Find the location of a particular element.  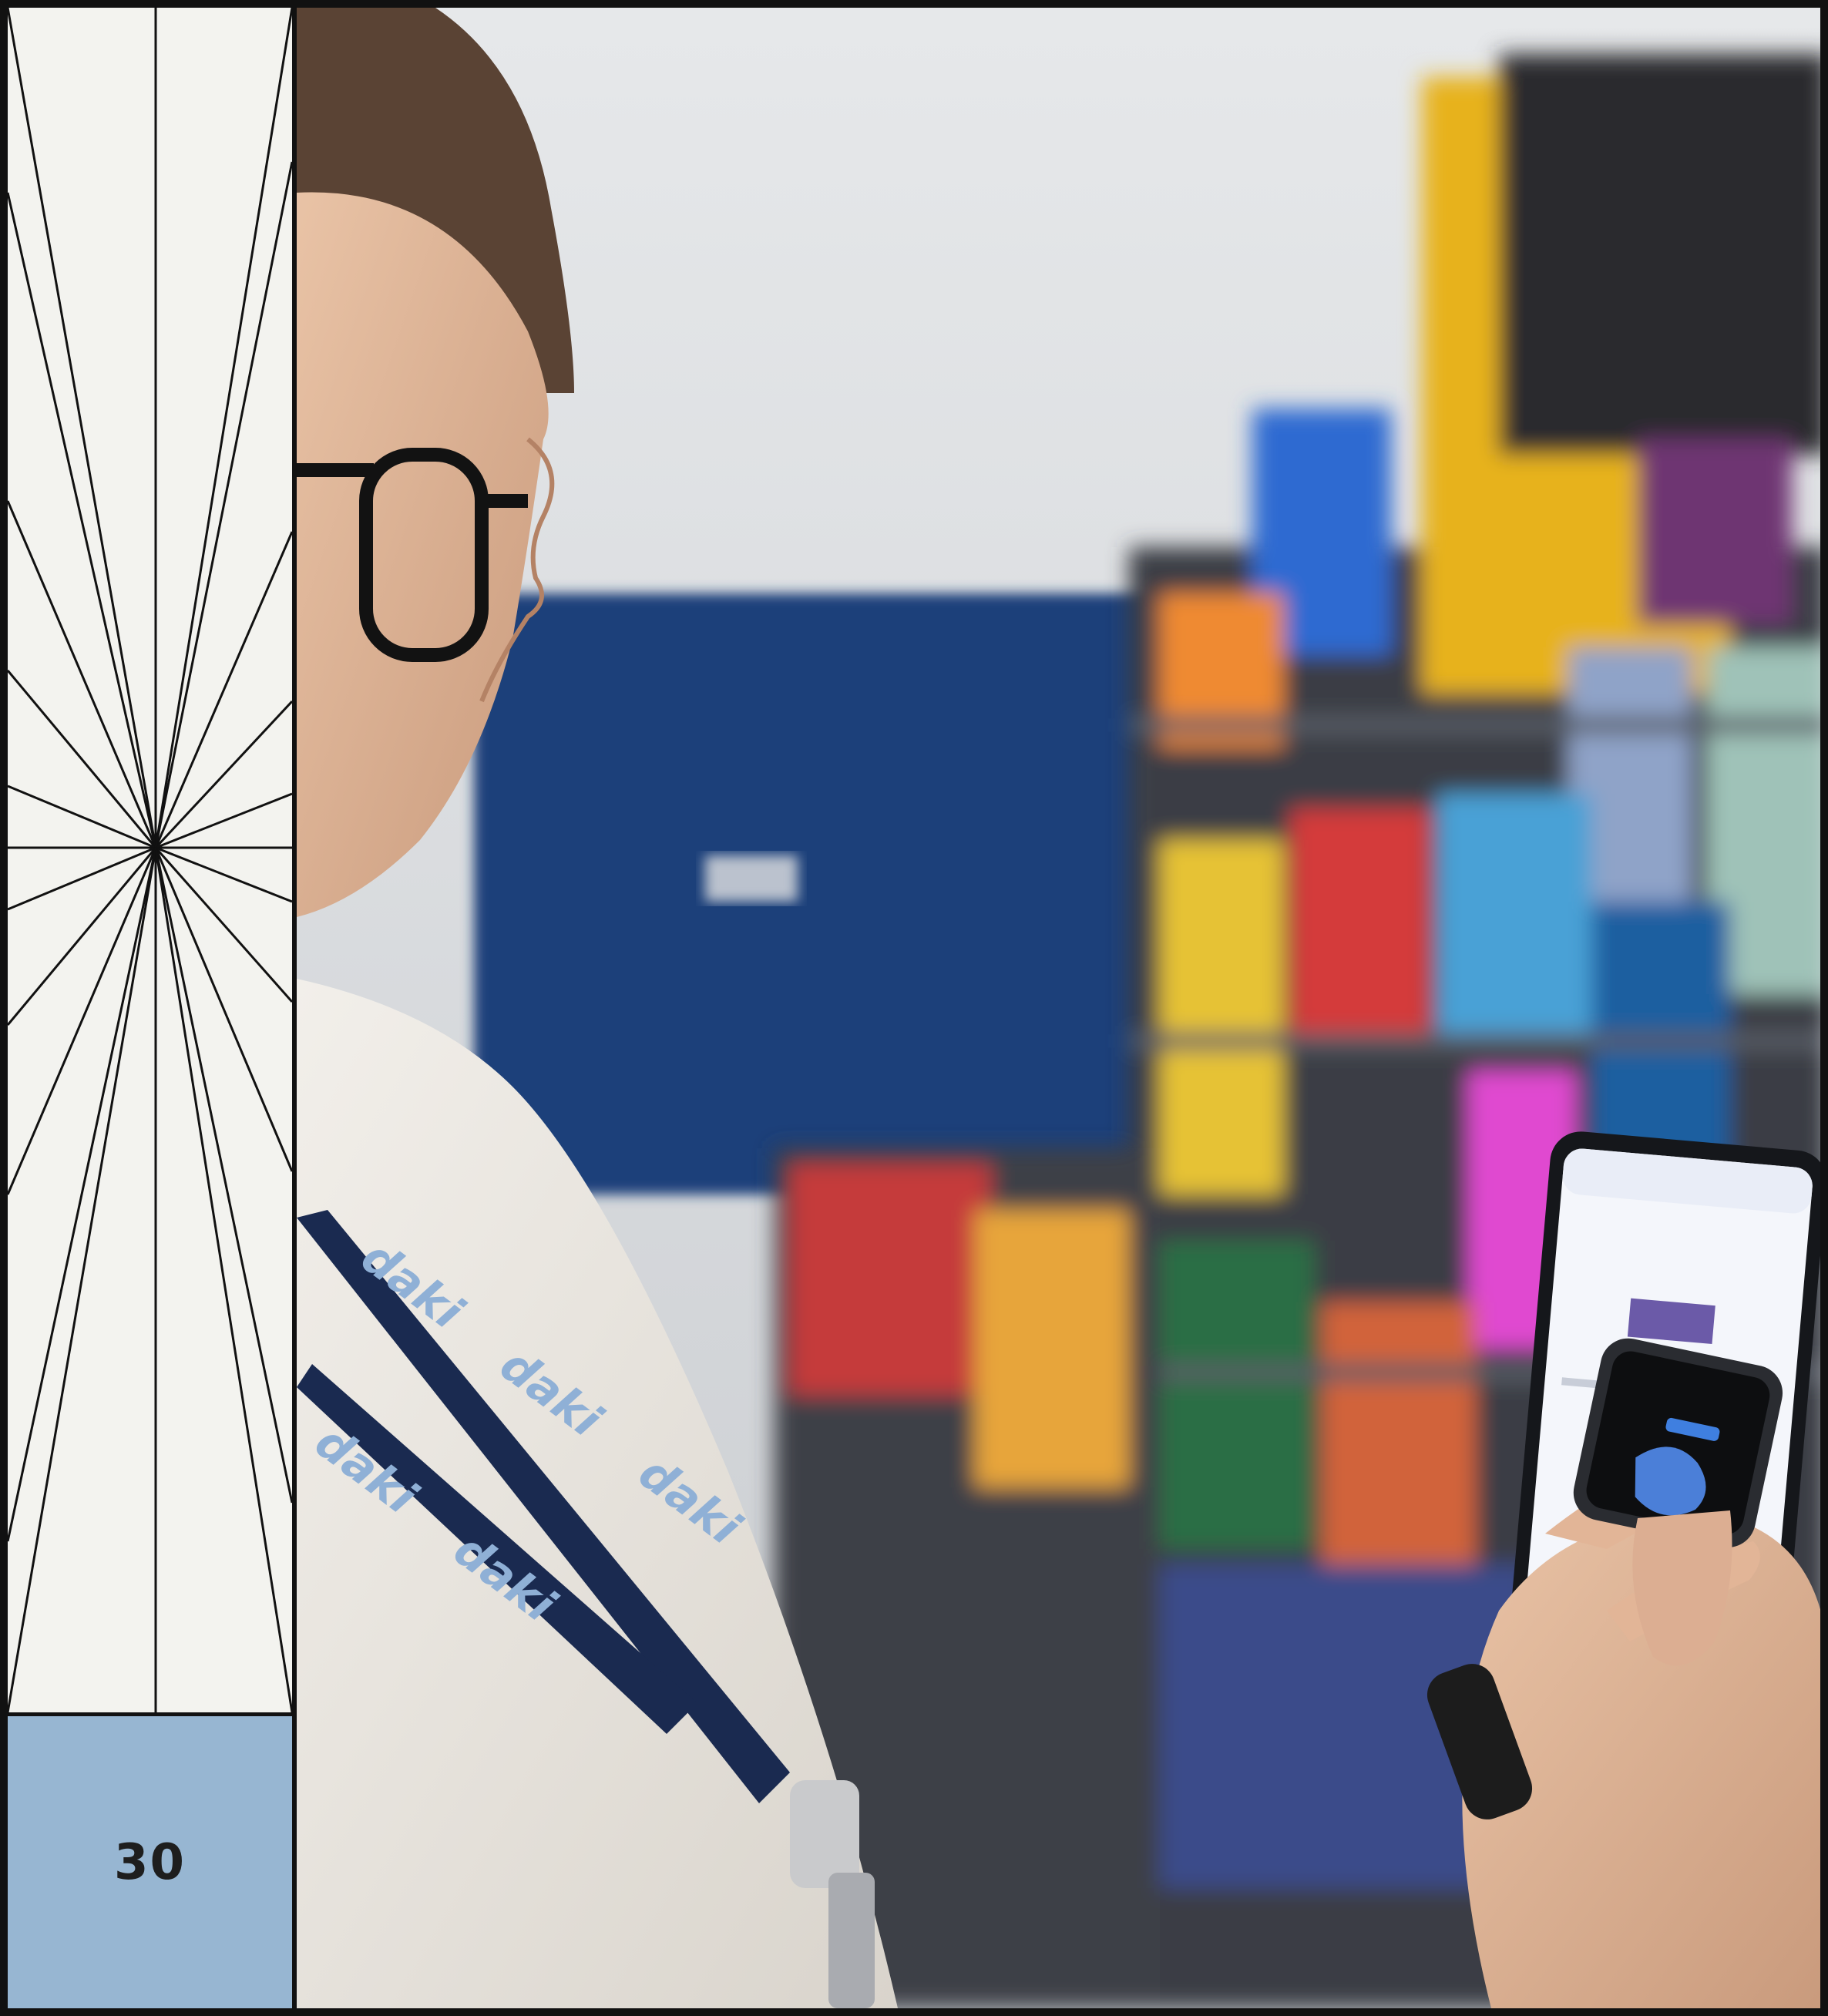

page-number: 30 is located at coordinates (149, 1862).